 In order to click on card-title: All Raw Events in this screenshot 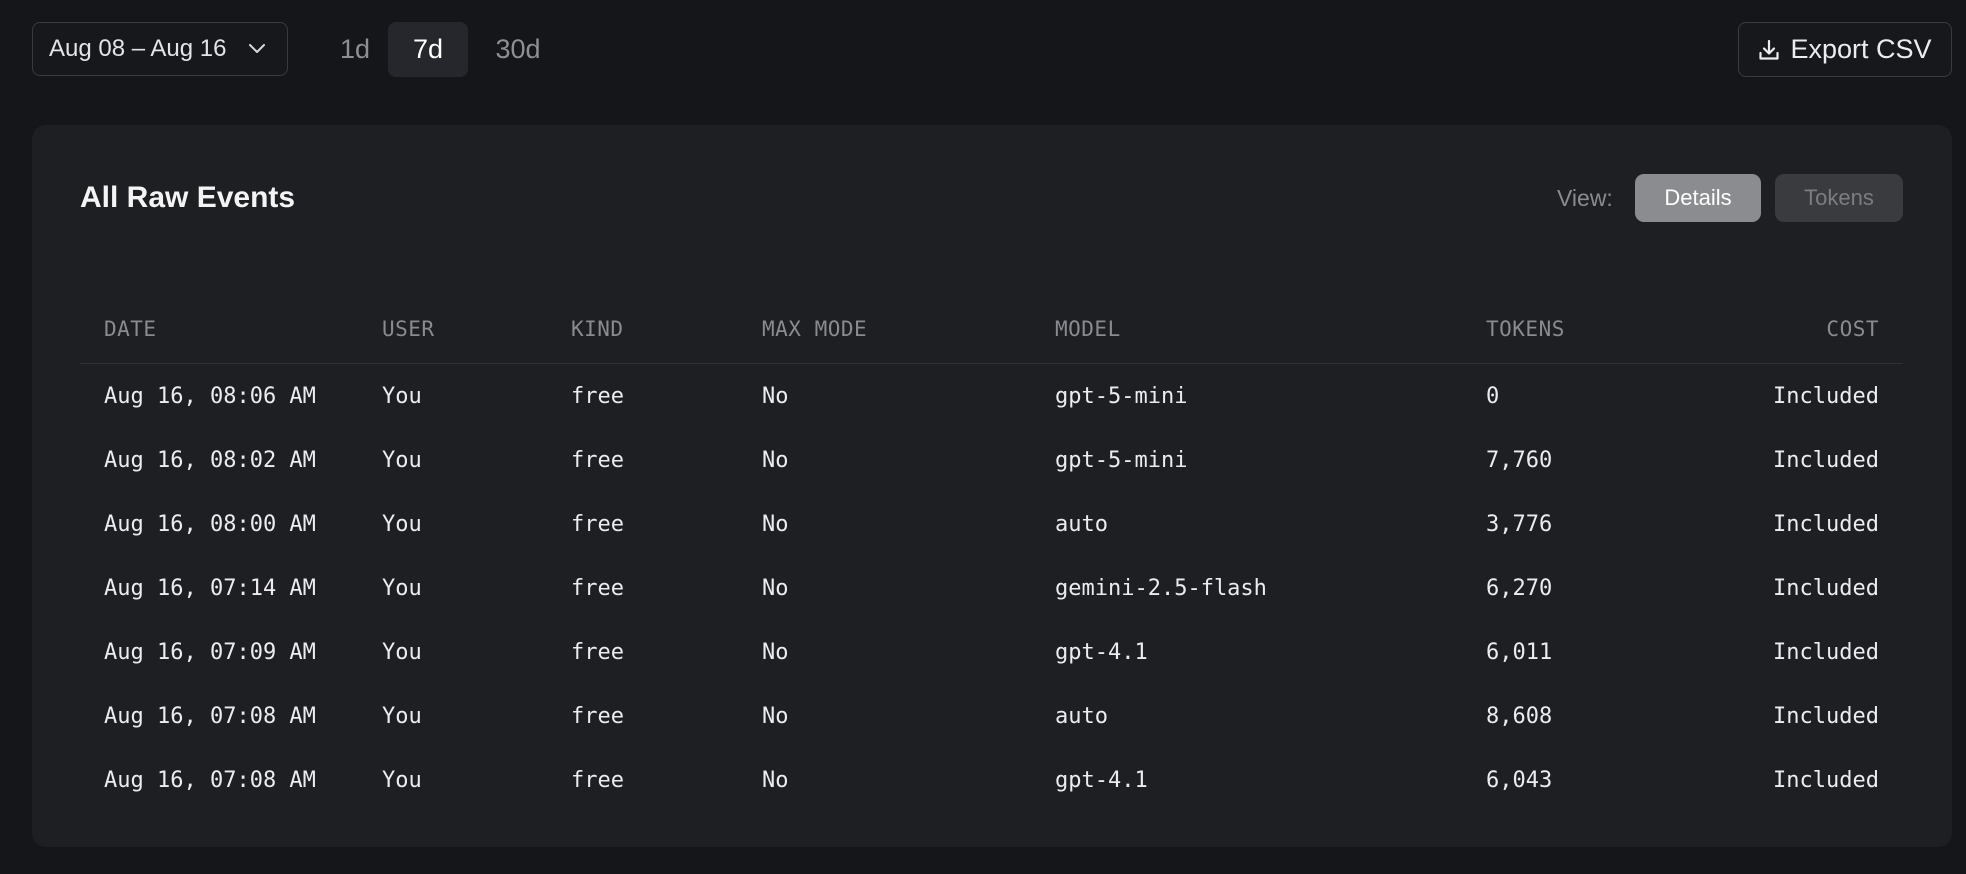, I will do `click(188, 197)`.